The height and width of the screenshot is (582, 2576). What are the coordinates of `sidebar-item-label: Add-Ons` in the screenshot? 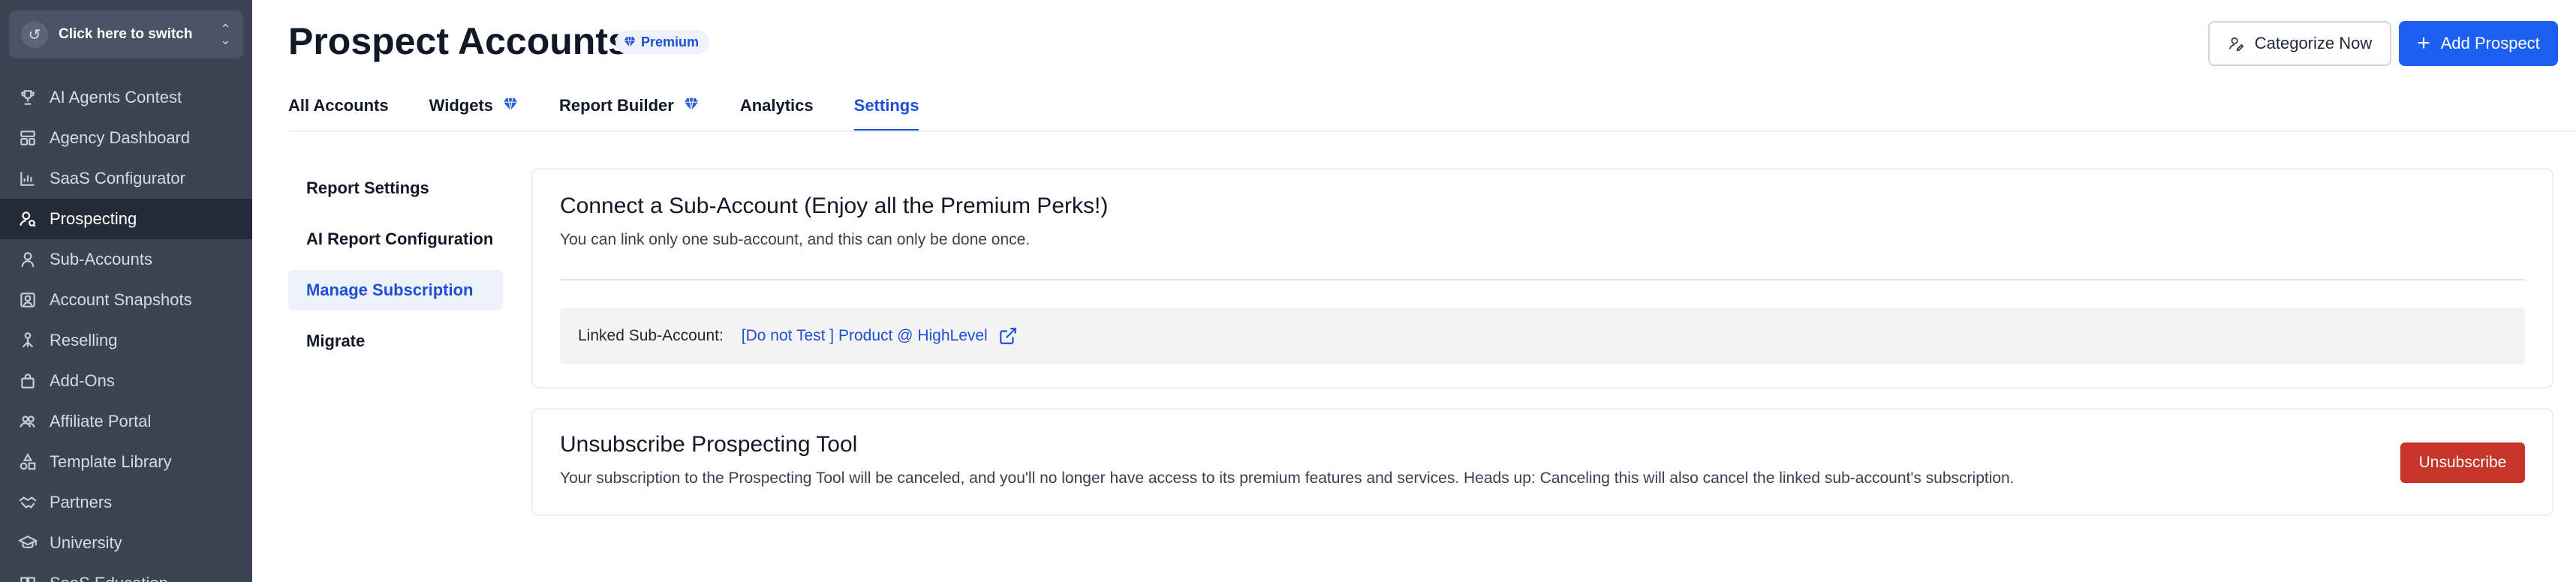 It's located at (82, 380).